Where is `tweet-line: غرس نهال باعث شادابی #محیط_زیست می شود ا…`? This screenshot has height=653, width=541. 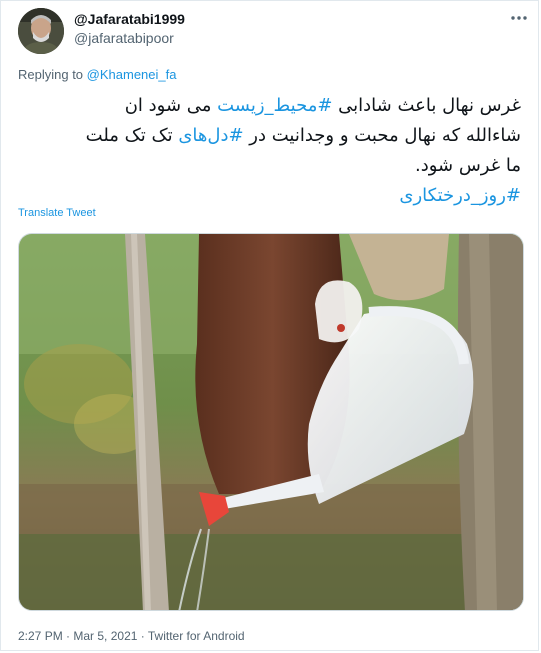
tweet-line: غرس نهال باعث شادابی #محیط_زیست می شود ا… is located at coordinates (268, 106).